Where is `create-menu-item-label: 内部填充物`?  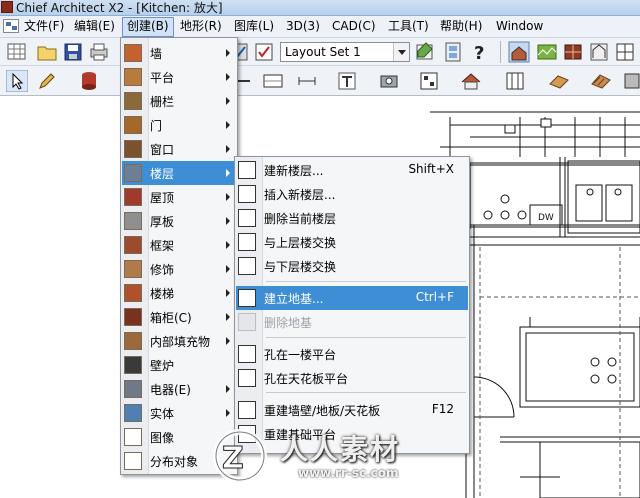 create-menu-item-label: 内部填充物 is located at coordinates (180, 342).